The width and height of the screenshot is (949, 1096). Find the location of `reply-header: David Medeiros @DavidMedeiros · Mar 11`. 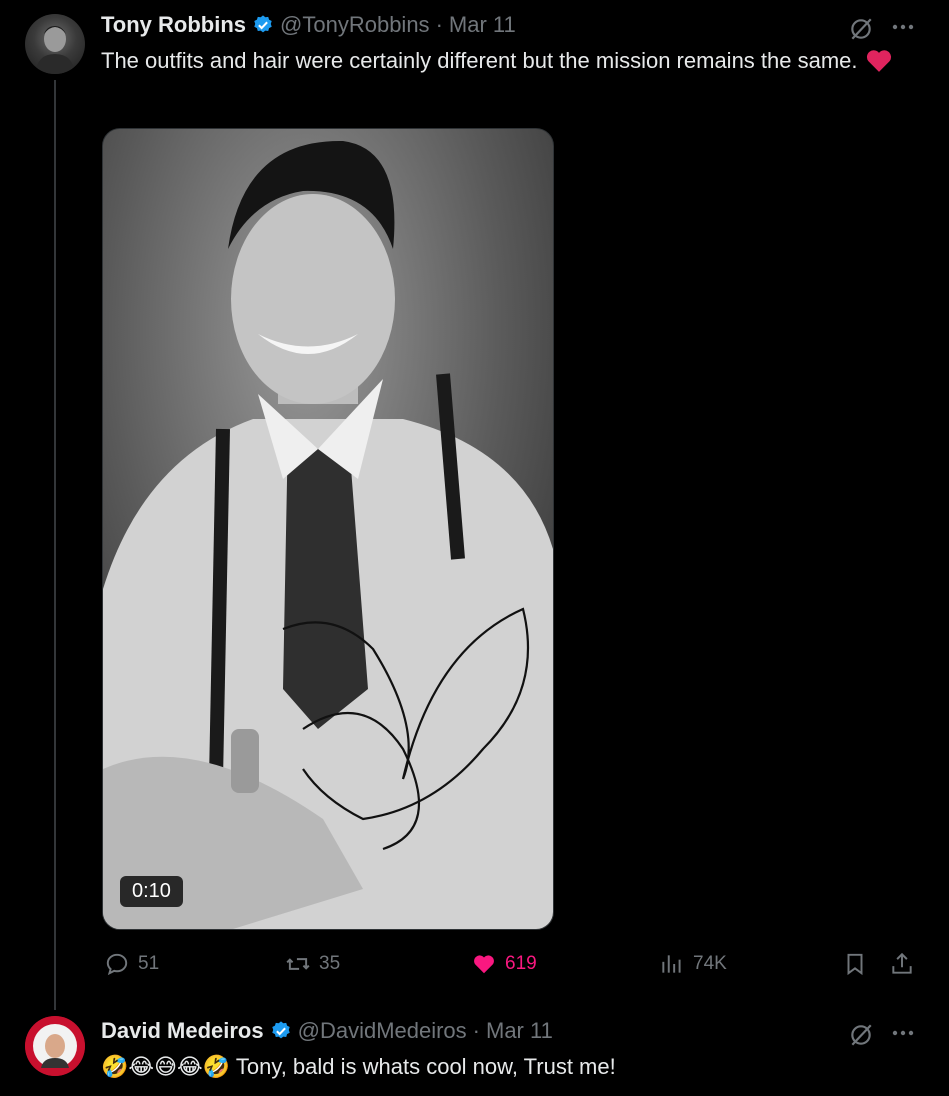

reply-header: David Medeiros @DavidMedeiros · Mar 11 is located at coordinates (327, 1031).